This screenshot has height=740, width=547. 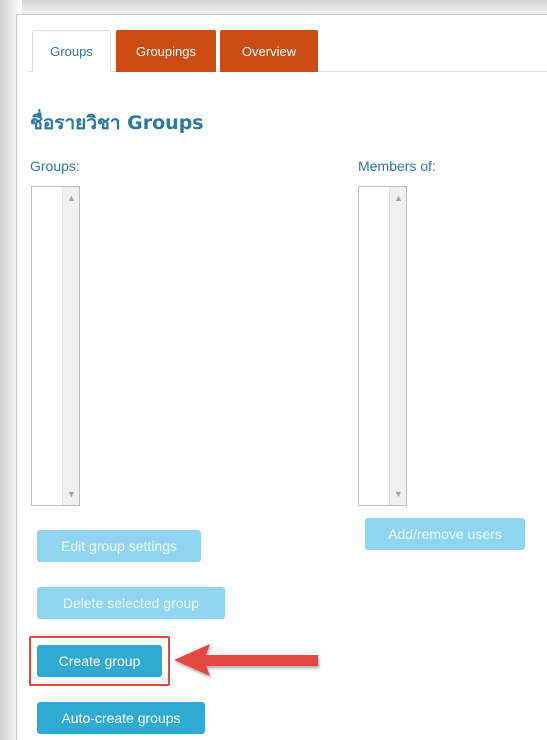 I want to click on delete-selected-group-button: Delete selected group, so click(x=131, y=603).